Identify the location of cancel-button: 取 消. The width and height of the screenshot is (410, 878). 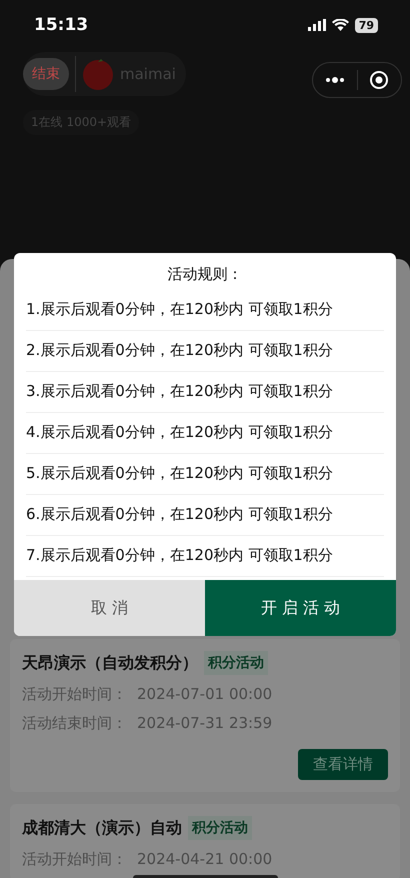
(109, 608).